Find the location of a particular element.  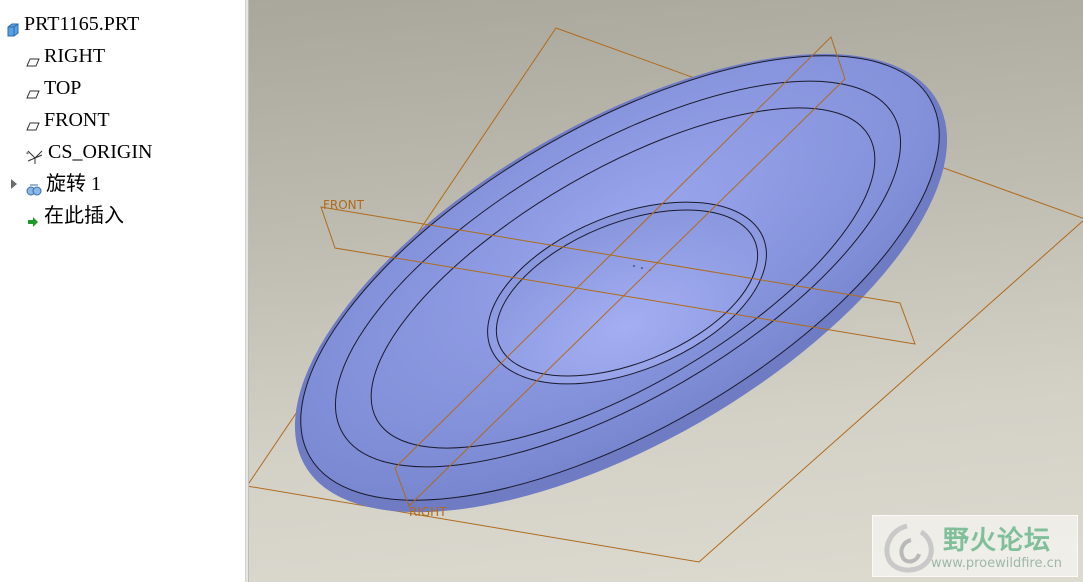

forum-watermark: 野火论坛 www.proewildfire.cn is located at coordinates (975, 546).